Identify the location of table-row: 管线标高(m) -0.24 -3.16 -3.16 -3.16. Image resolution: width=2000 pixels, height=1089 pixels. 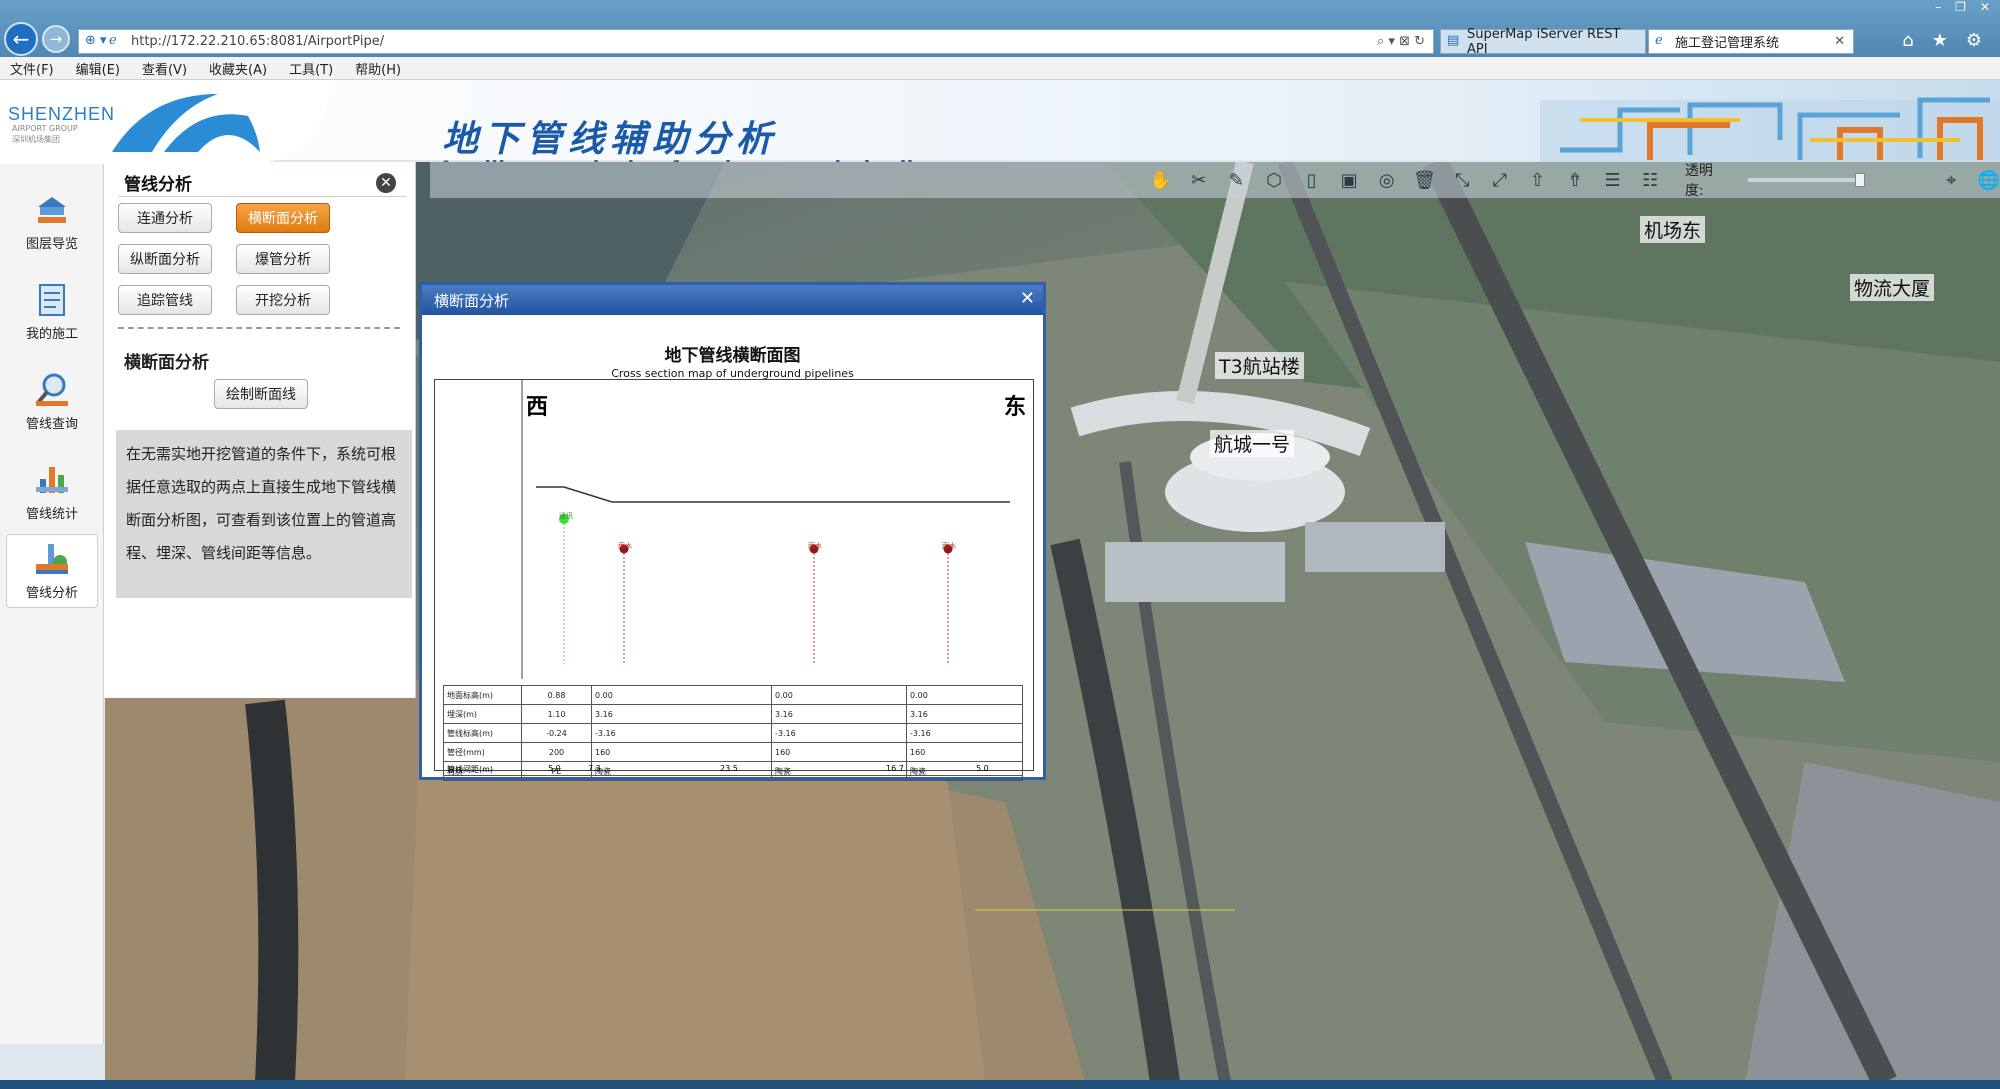
(733, 733).